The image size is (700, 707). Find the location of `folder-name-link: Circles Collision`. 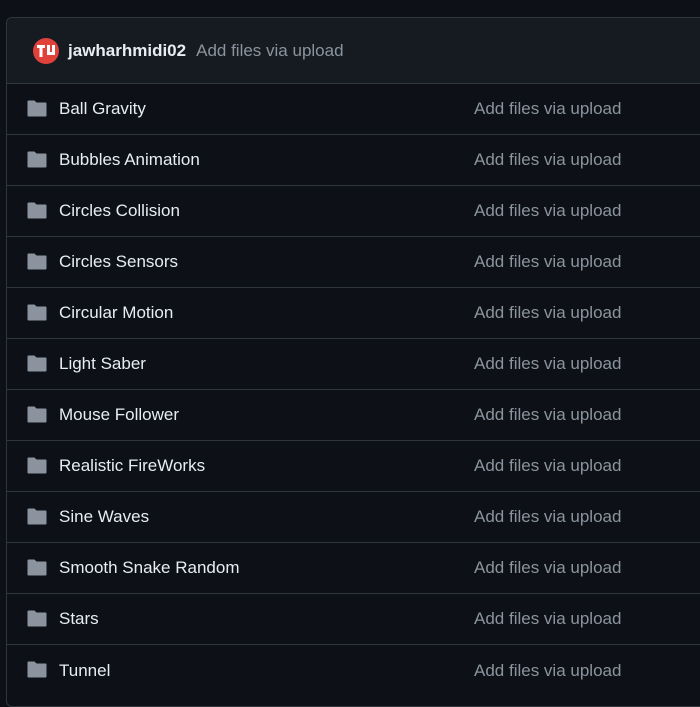

folder-name-link: Circles Collision is located at coordinates (119, 211).